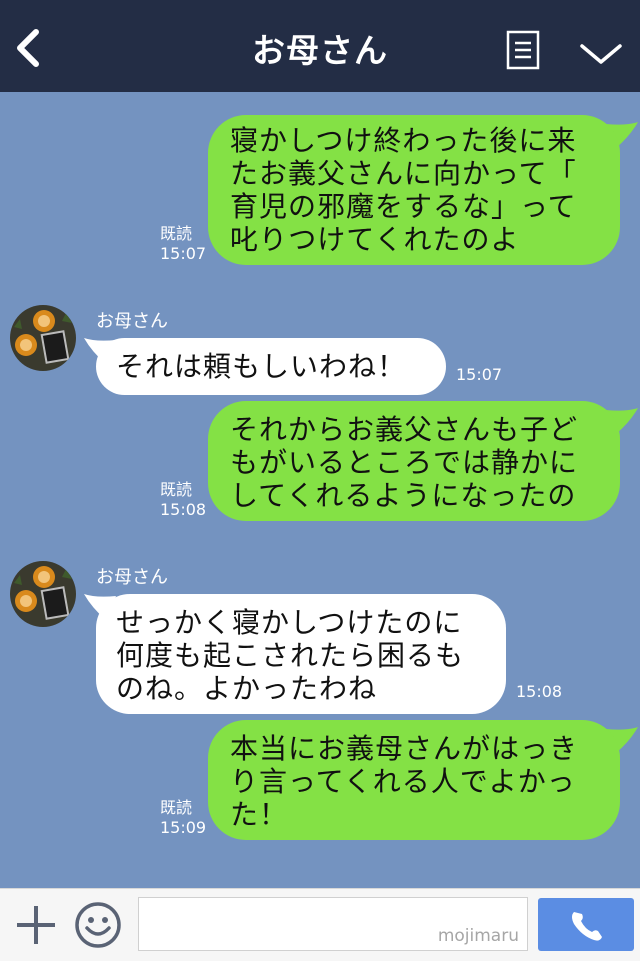 This screenshot has width=640, height=961. Describe the element at coordinates (36, 925) in the screenshot. I see `plus-icon` at that location.